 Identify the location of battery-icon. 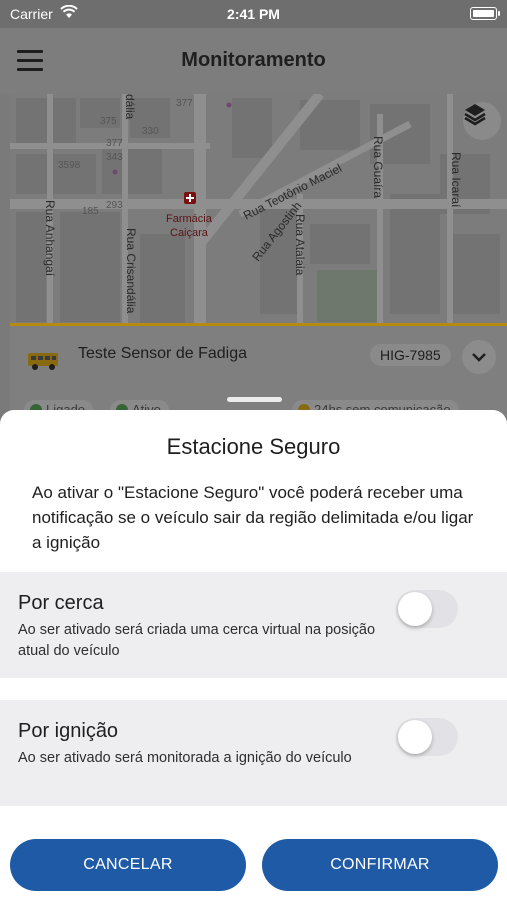
(485, 13).